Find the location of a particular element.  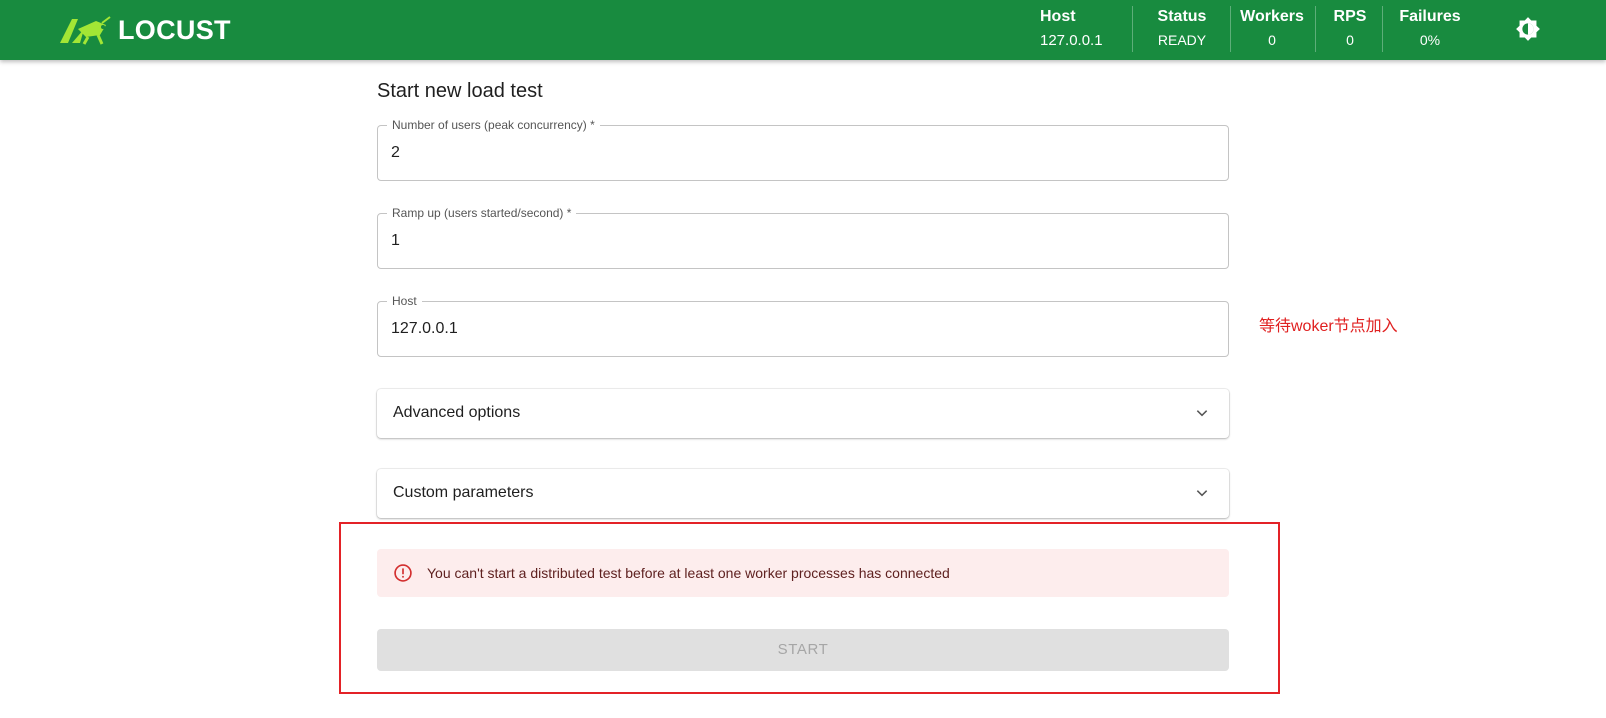

stat-rps-value: 0 is located at coordinates (1350, 40).